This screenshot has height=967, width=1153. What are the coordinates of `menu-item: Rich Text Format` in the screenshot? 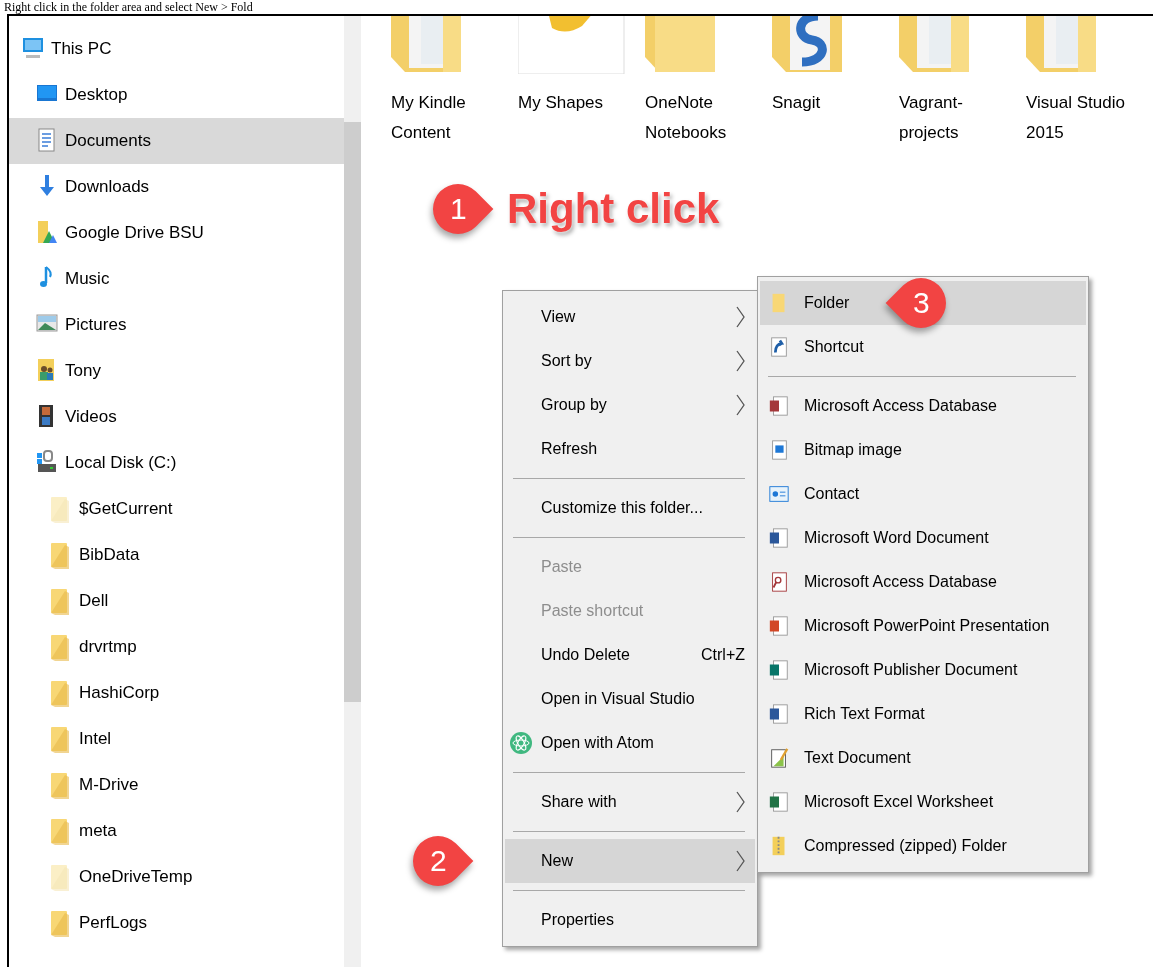 It's located at (923, 714).